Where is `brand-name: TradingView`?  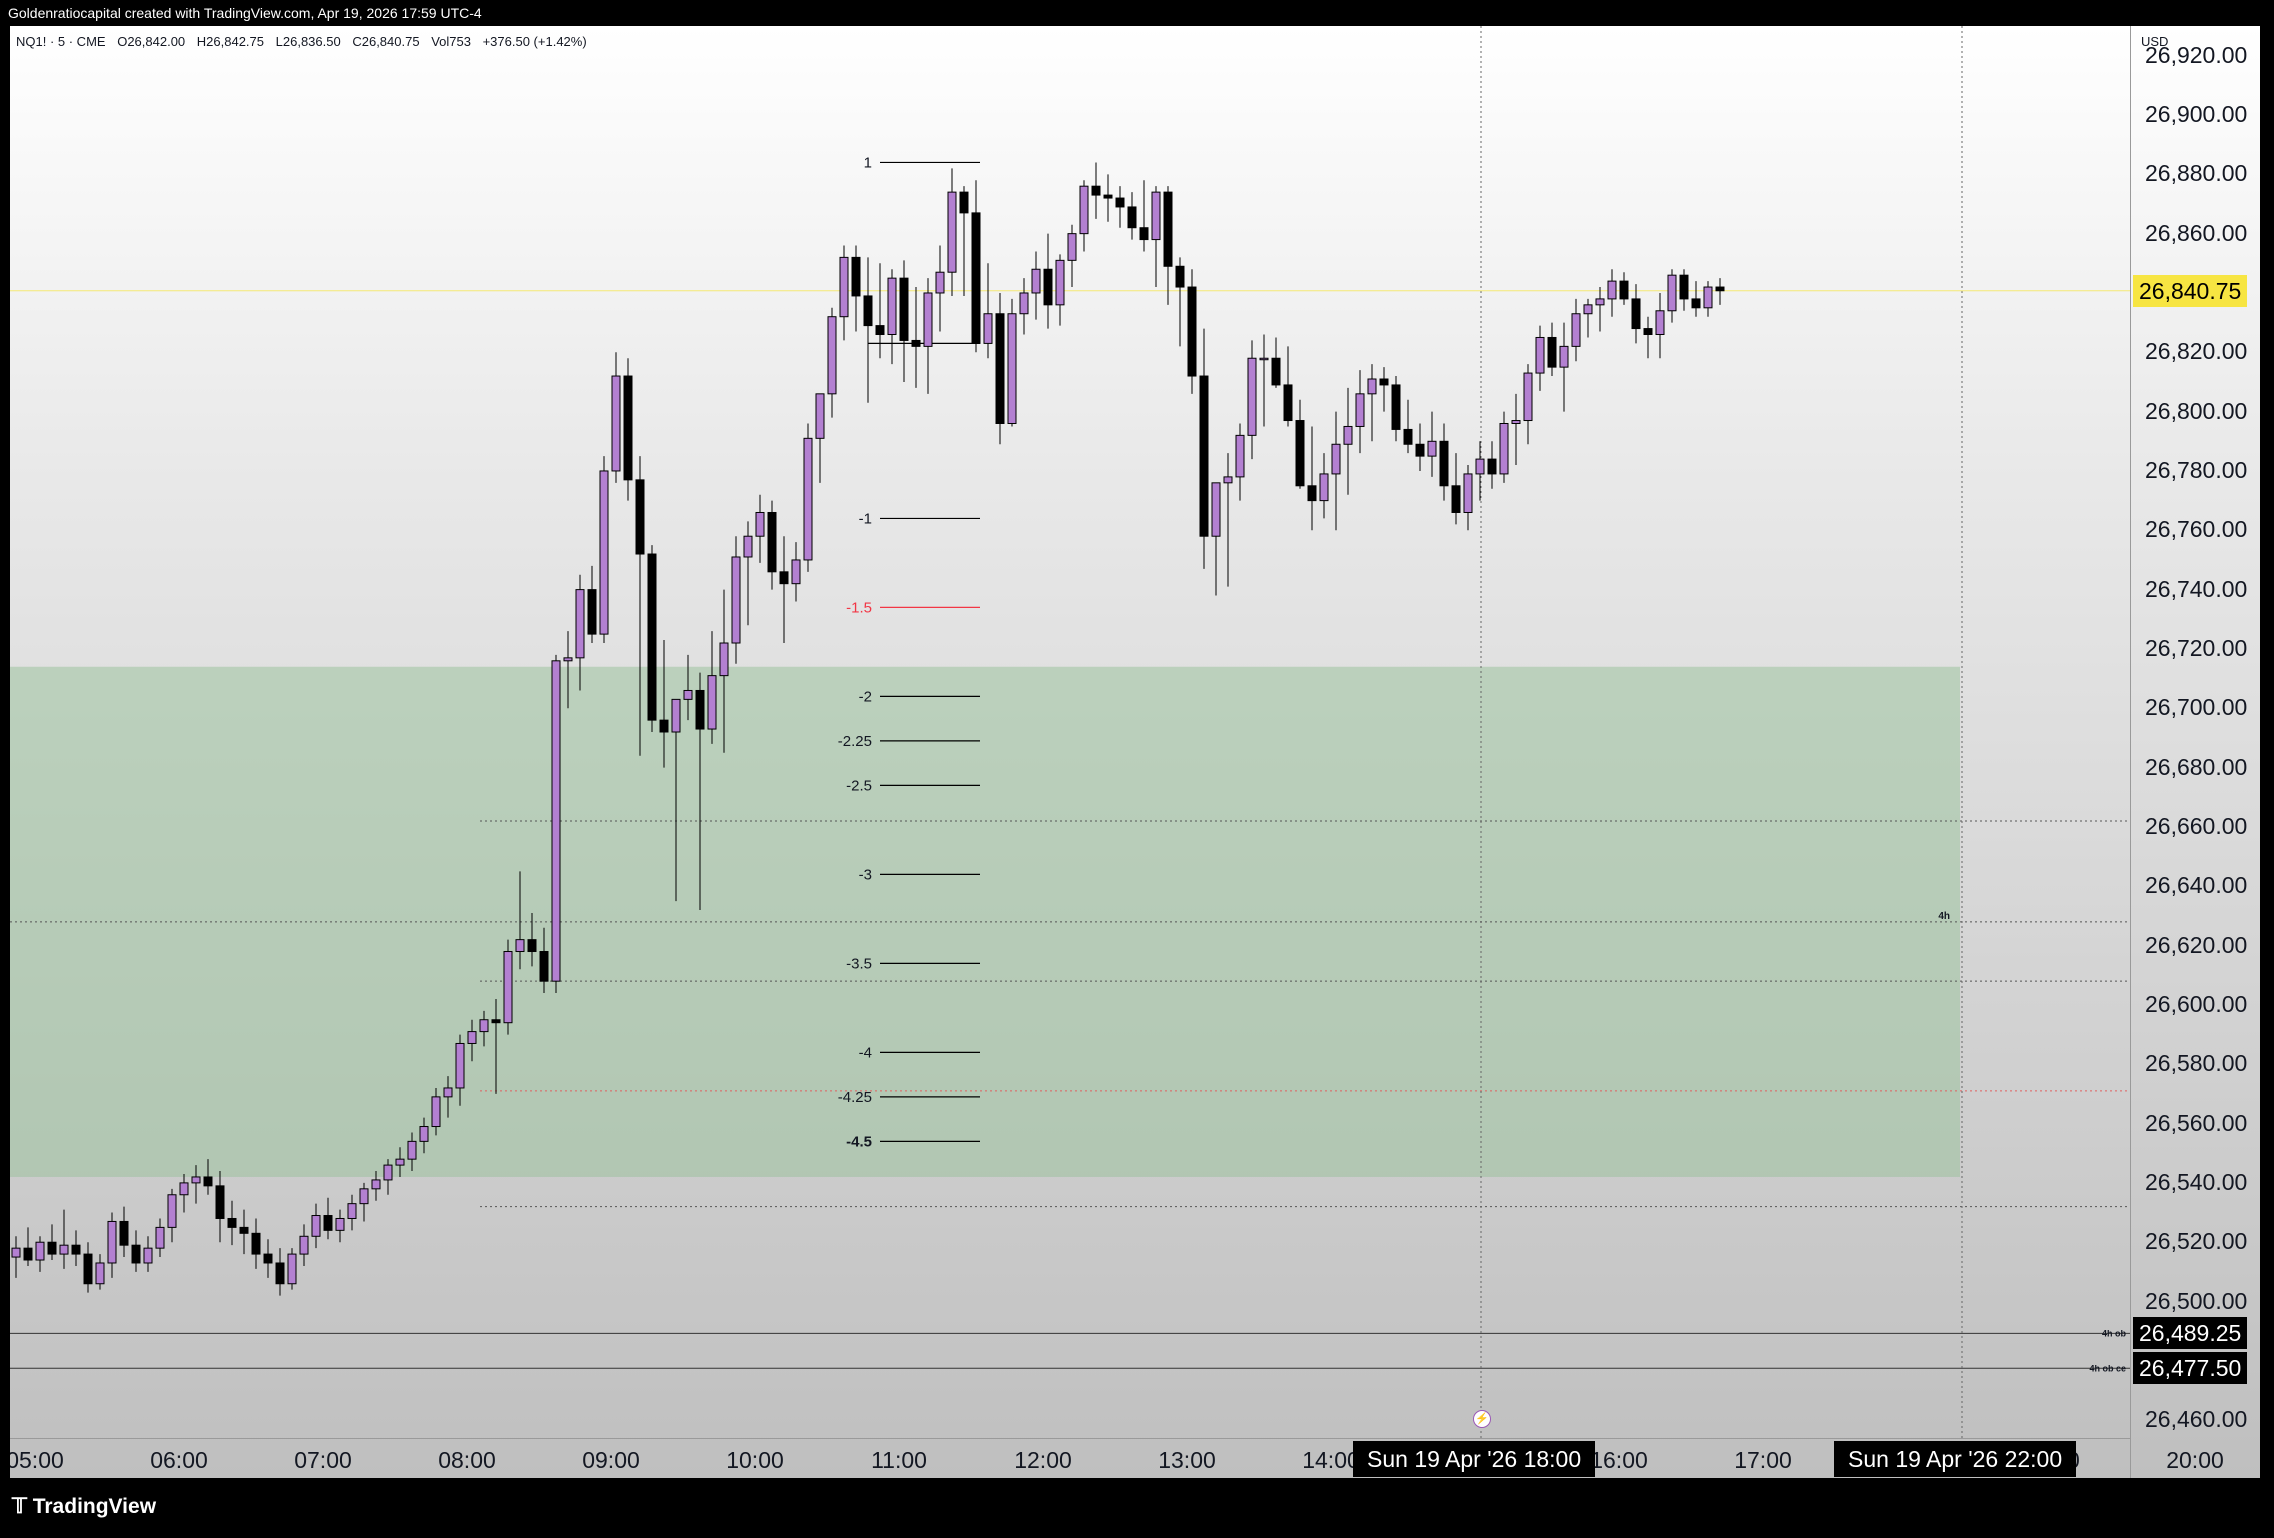
brand-name: TradingView is located at coordinates (94, 1506).